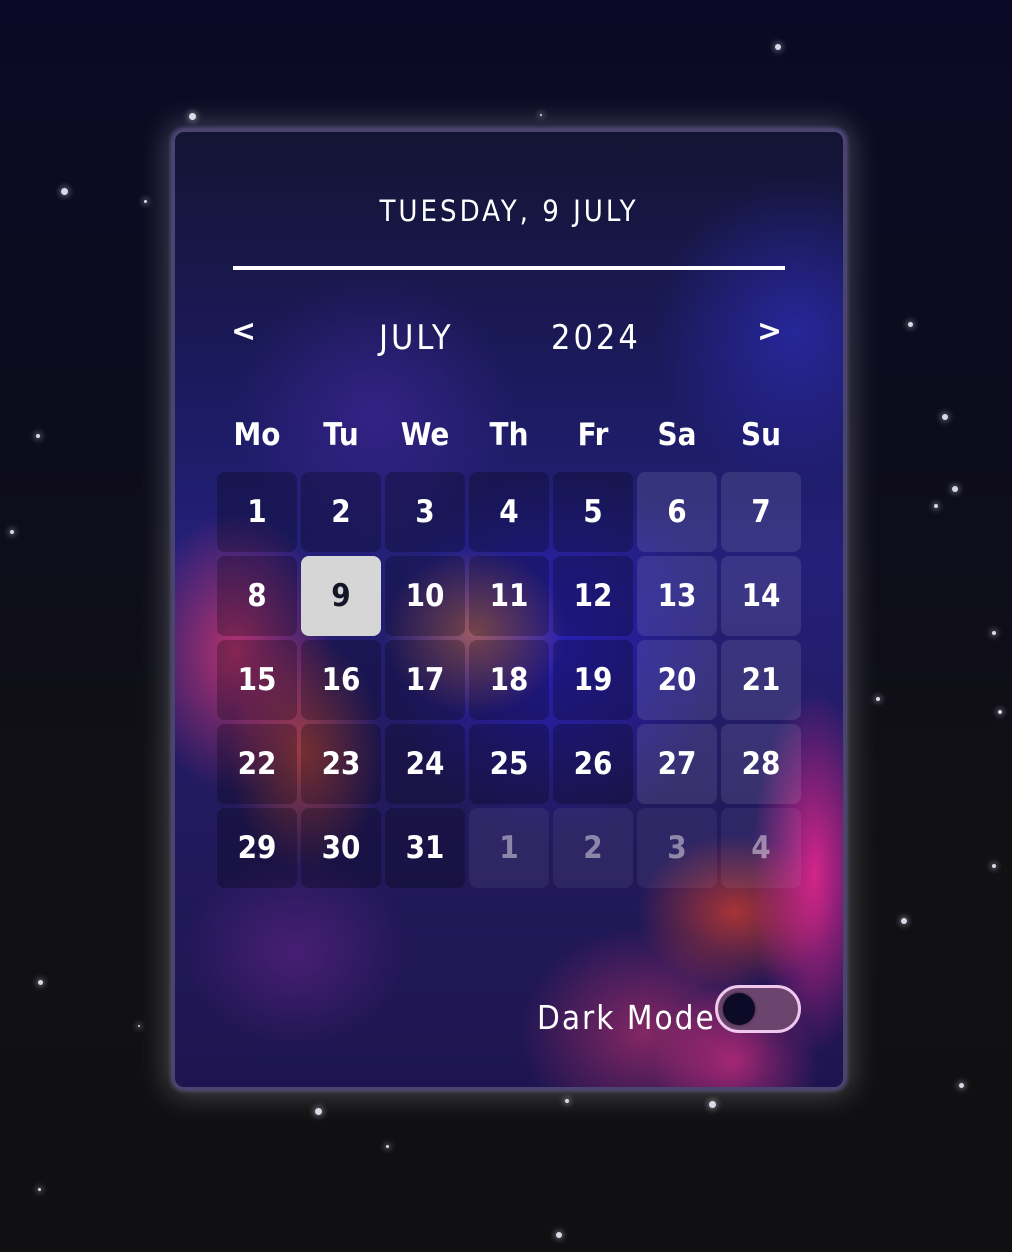 The width and height of the screenshot is (1012, 1252). Describe the element at coordinates (425, 680) in the screenshot. I see `day-cell: 17` at that location.